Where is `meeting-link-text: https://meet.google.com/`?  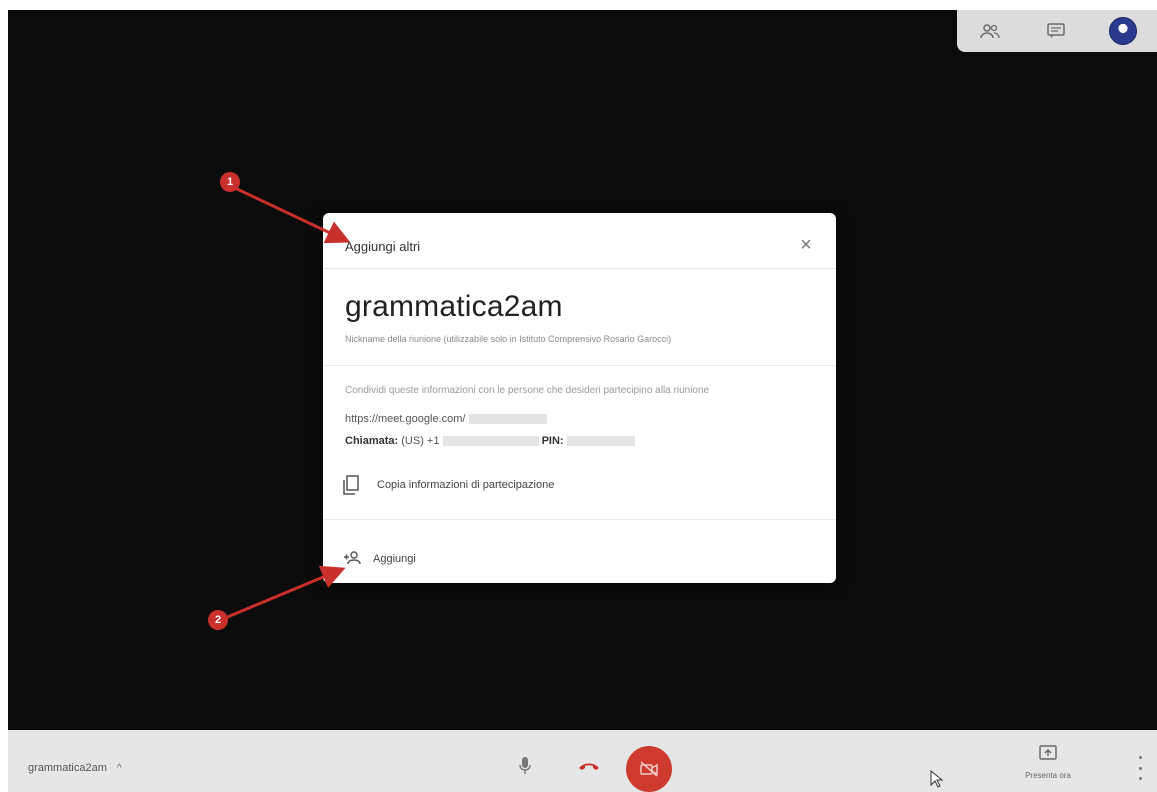 meeting-link-text: https://meet.google.com/ is located at coordinates (405, 419).